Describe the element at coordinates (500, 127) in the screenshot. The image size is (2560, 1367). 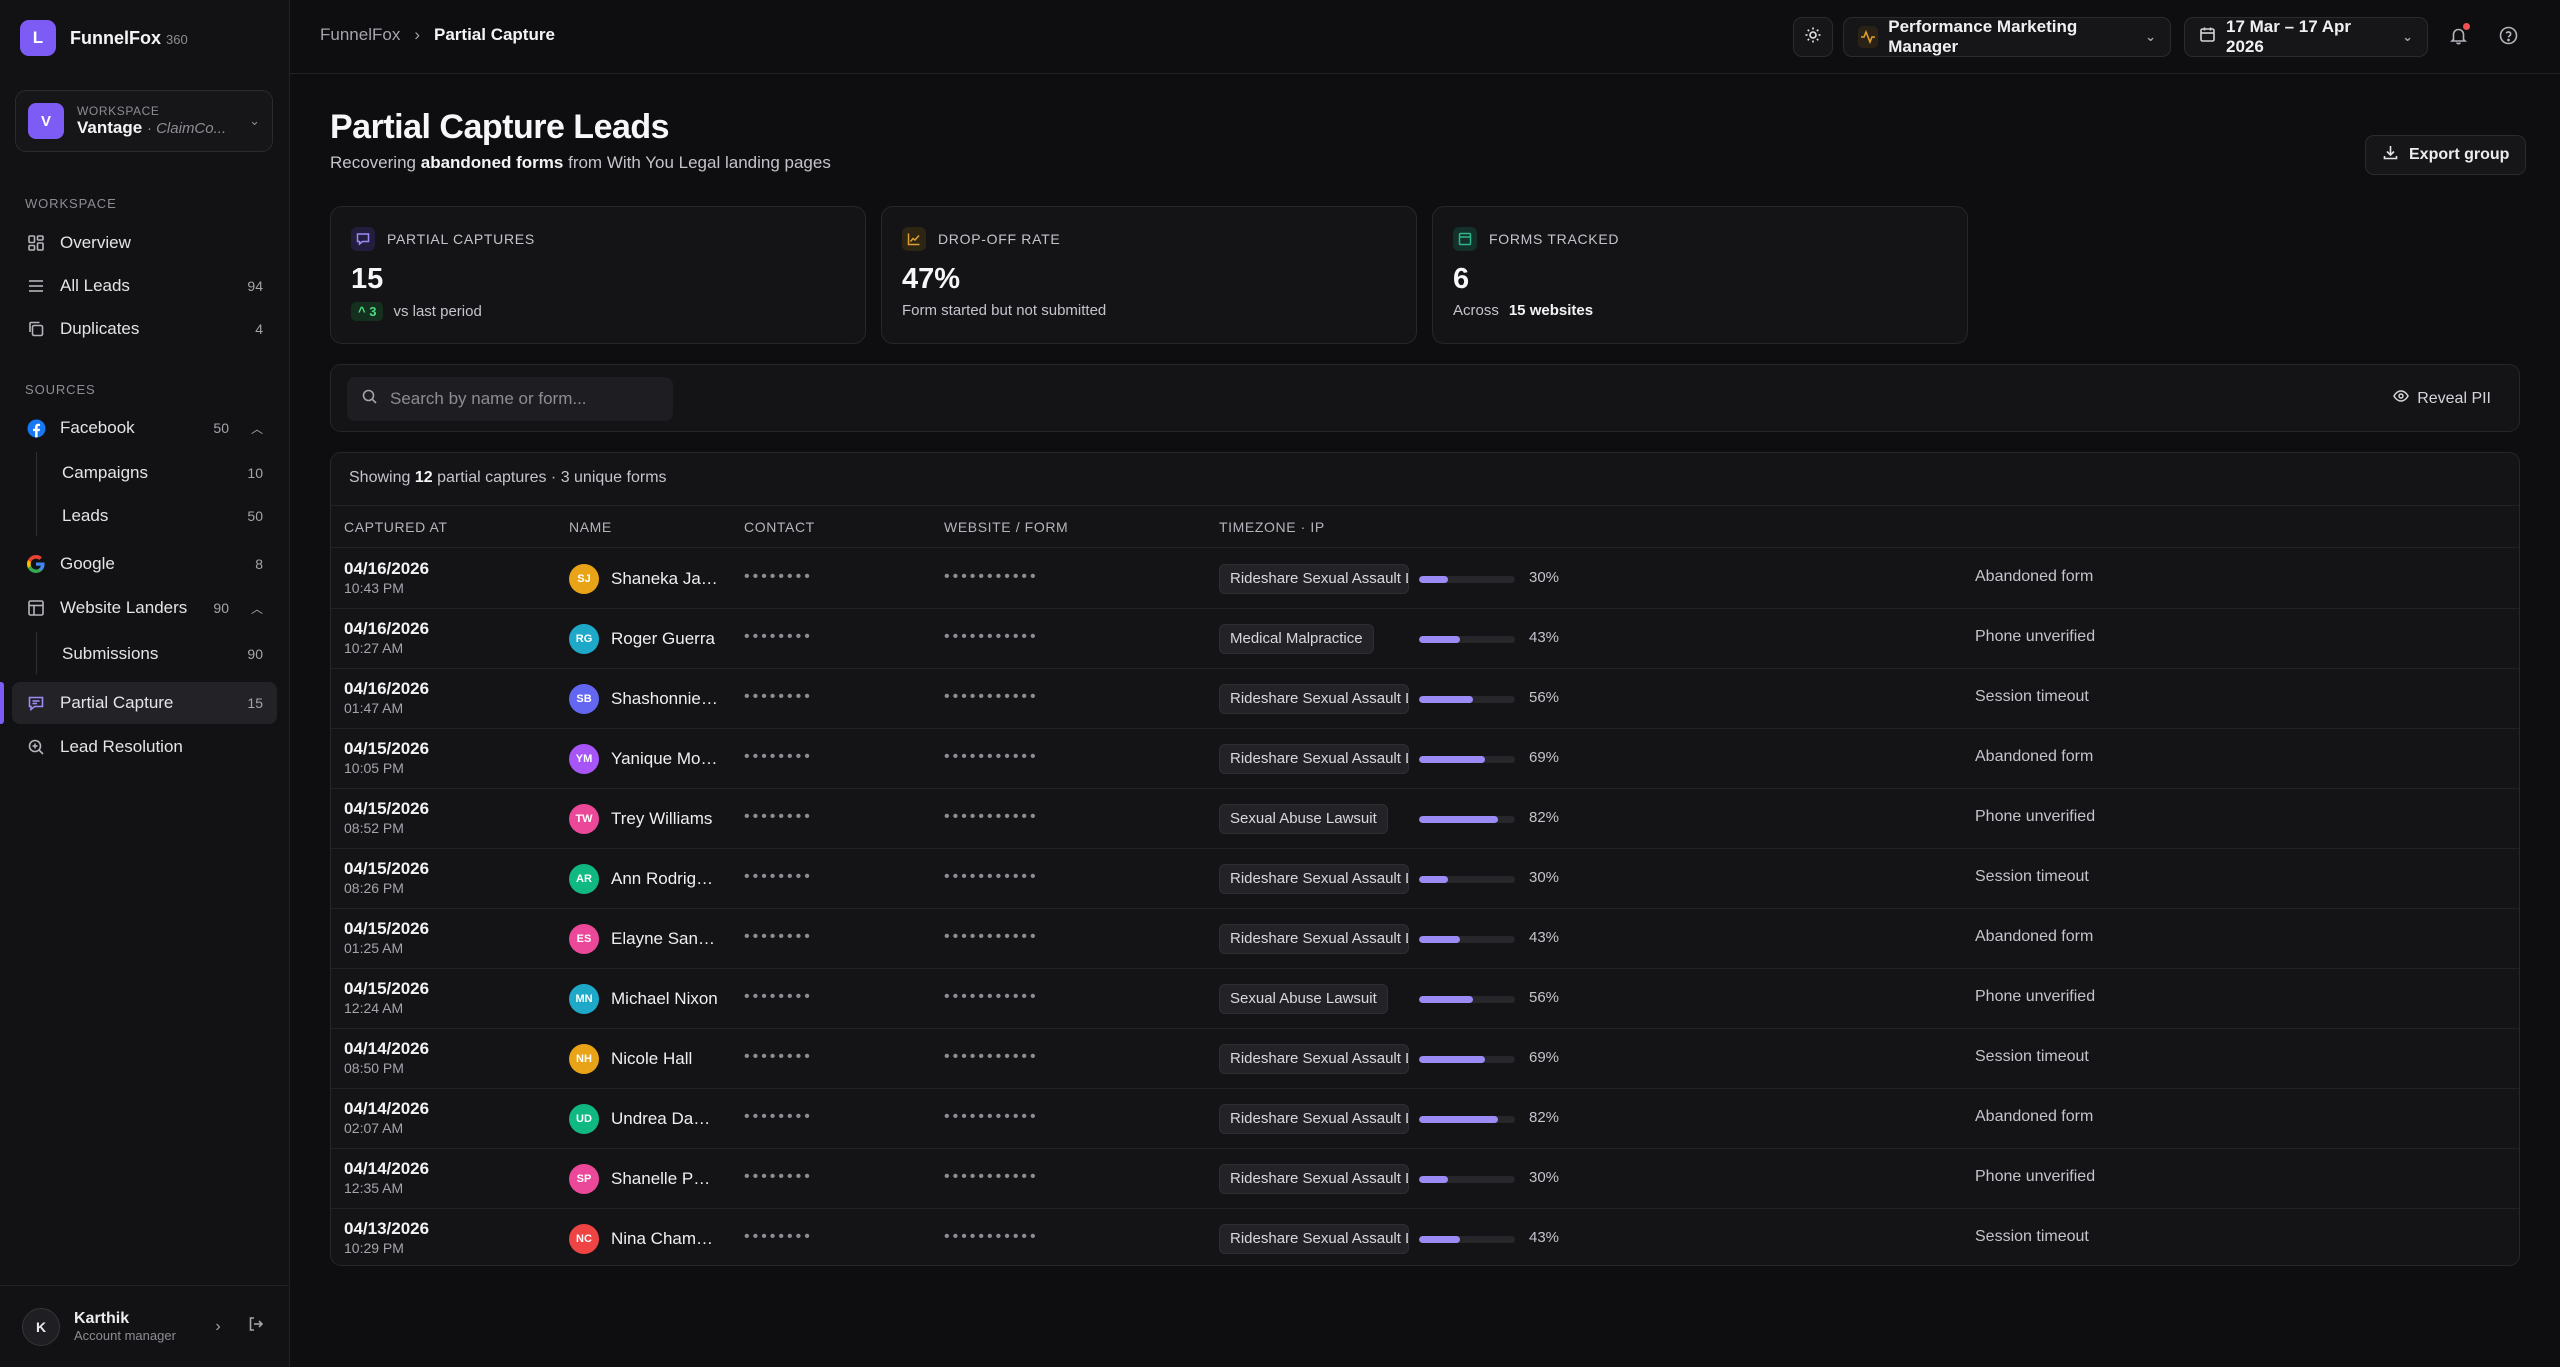
I see `page-title: Partial Capture Leads` at that location.